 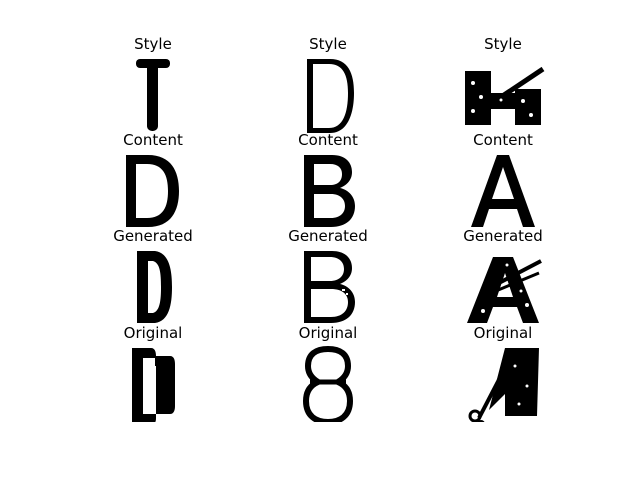 I want to click on generated-cell-2: Generated, so click(x=503, y=275).